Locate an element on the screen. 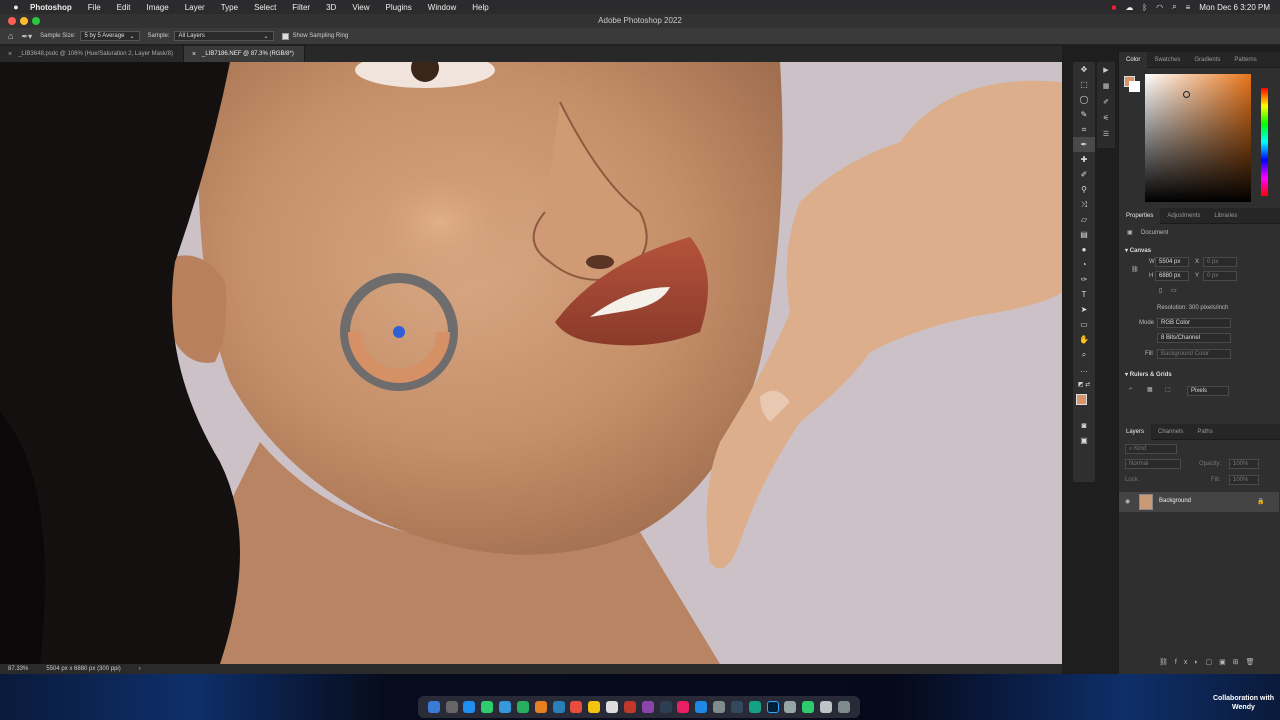  marquee-tool-icon: ⬚ is located at coordinates (1084, 84).